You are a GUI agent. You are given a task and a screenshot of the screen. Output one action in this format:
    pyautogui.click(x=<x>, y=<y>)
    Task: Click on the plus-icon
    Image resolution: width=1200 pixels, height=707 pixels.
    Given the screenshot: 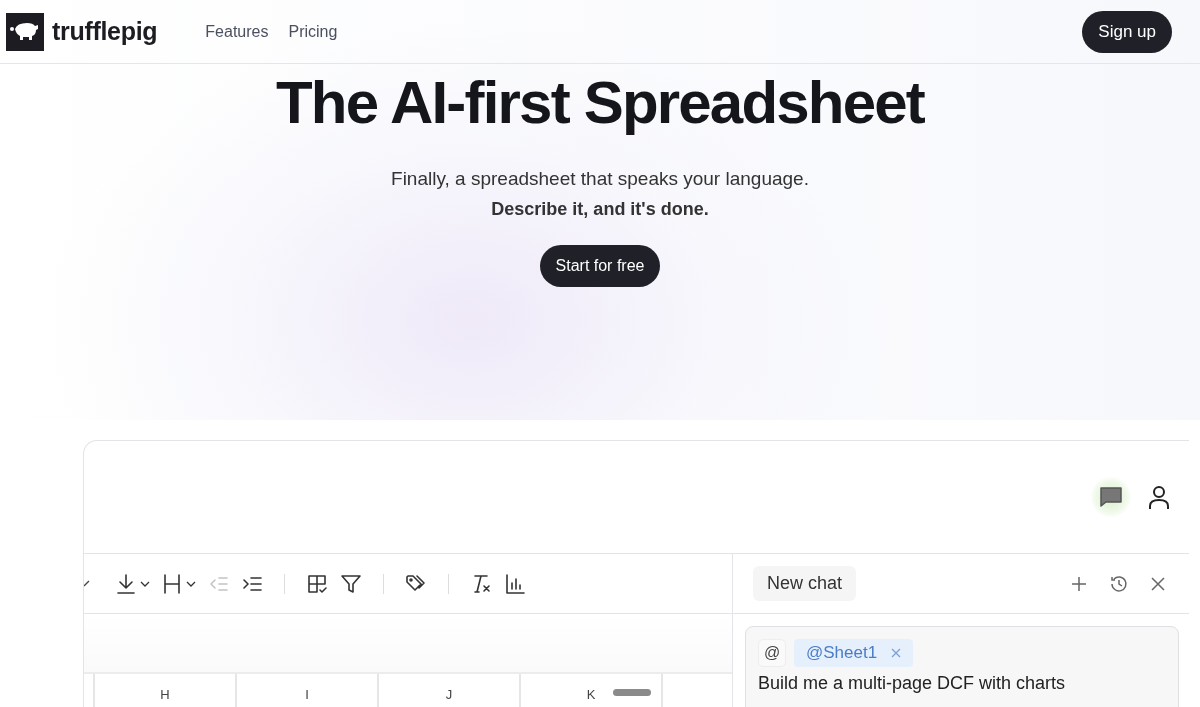 What is the action you would take?
    pyautogui.click(x=1079, y=583)
    